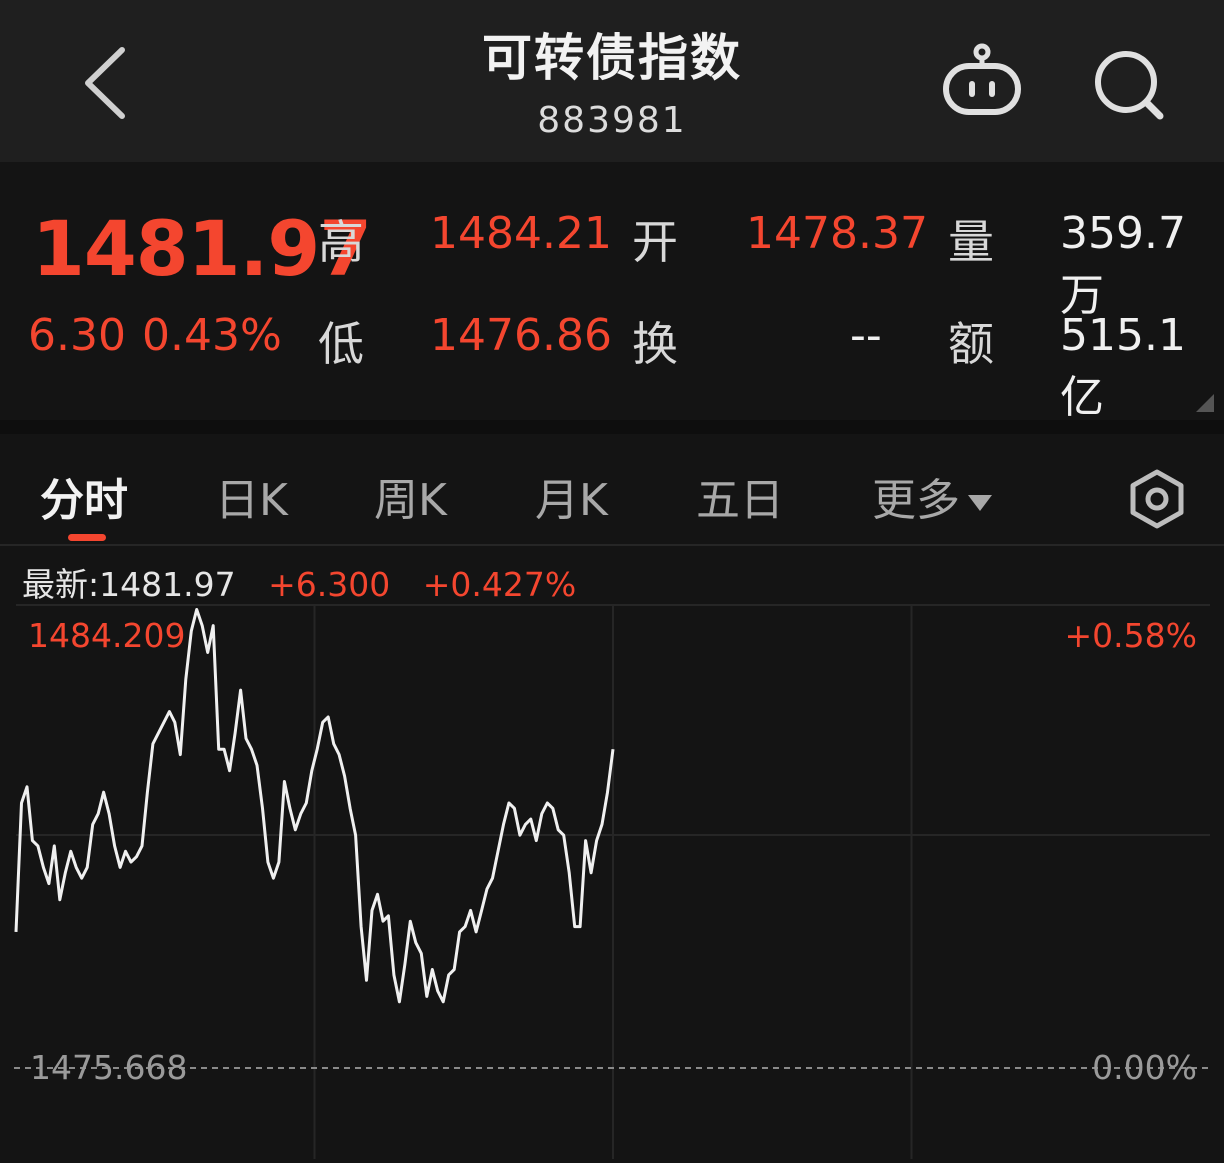  Describe the element at coordinates (251, 496) in the screenshot. I see `tab-daily-k: 日K` at that location.